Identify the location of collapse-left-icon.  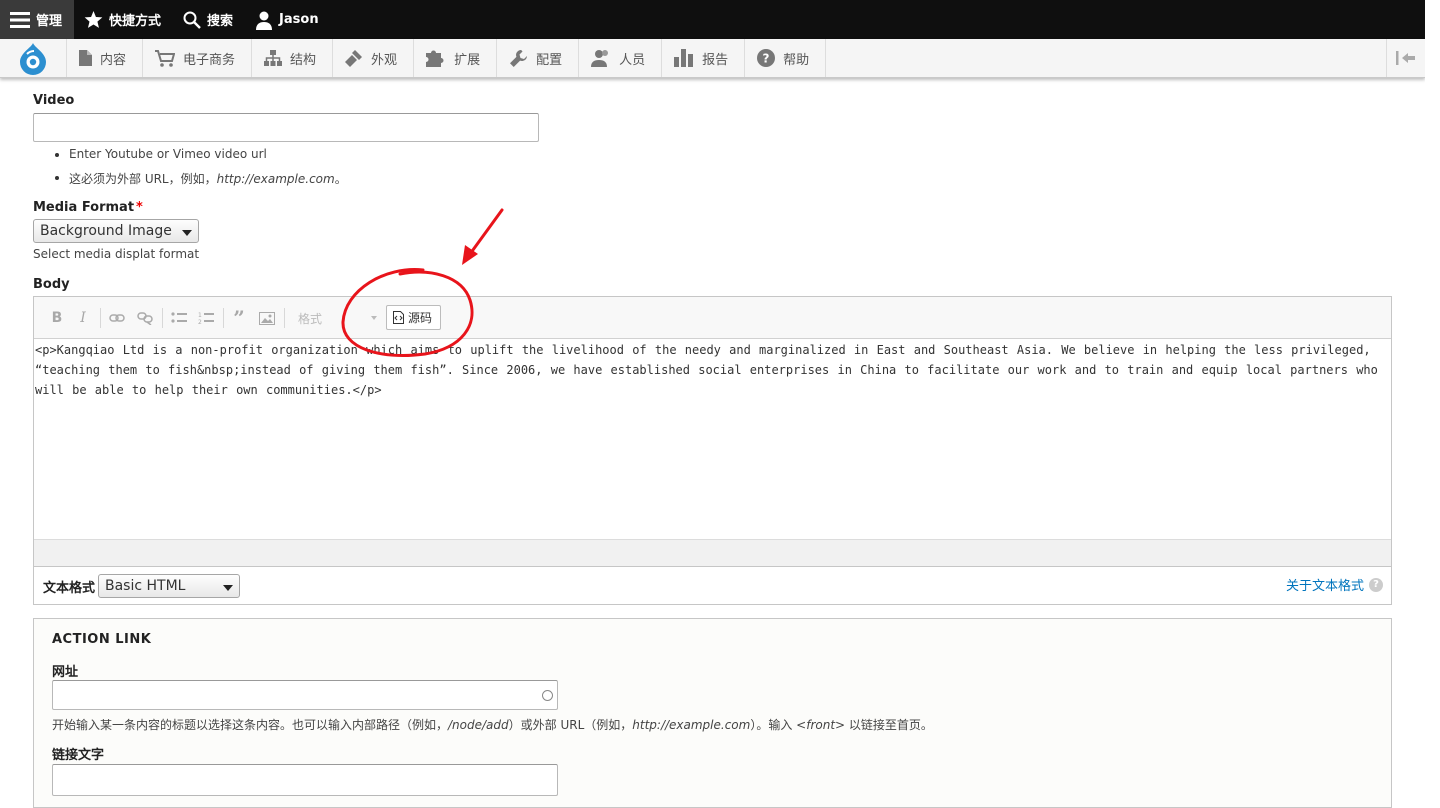
(1405, 58).